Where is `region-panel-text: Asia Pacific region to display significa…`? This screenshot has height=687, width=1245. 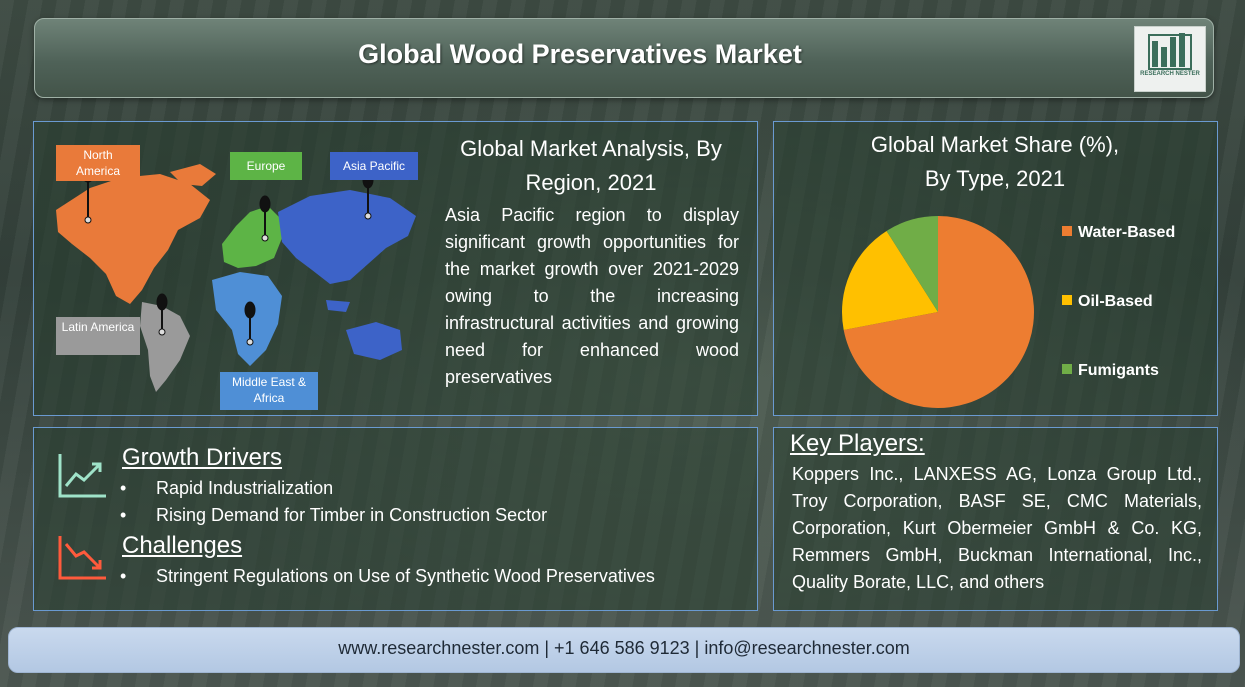
region-panel-text: Asia Pacific region to display significa… is located at coordinates (592, 296).